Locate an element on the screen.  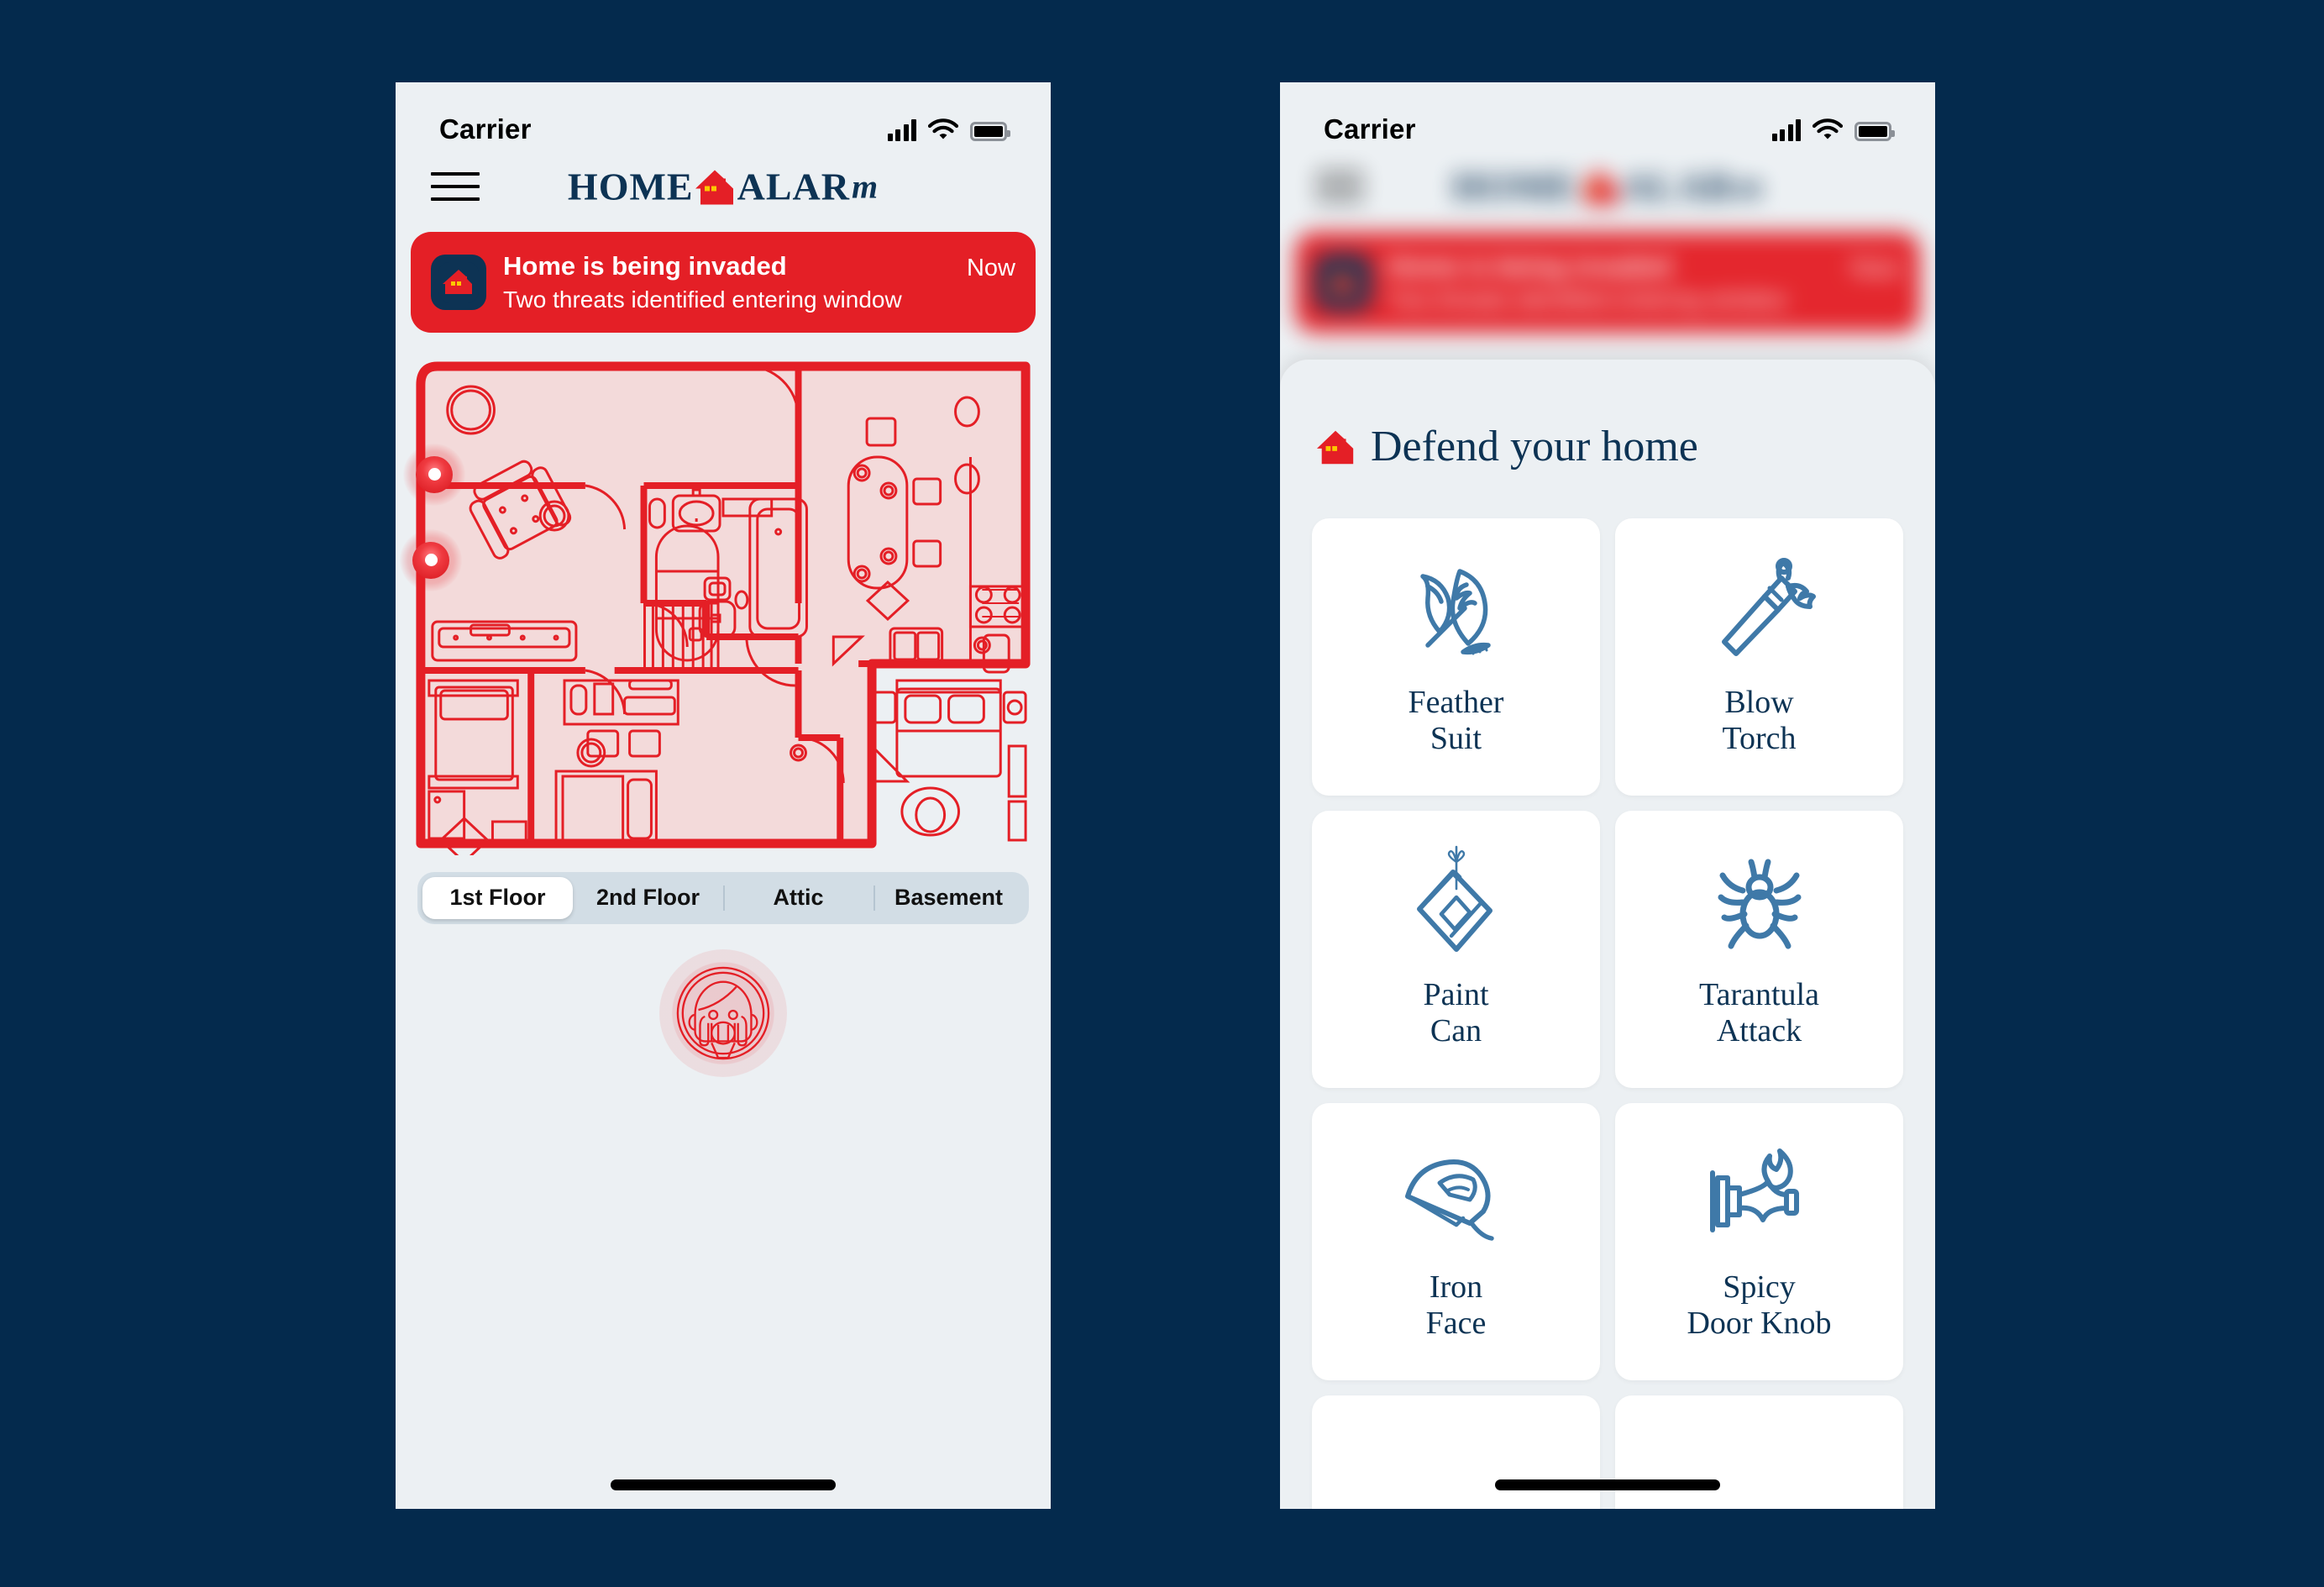
label-line-2: Can is located at coordinates (1456, 1030).